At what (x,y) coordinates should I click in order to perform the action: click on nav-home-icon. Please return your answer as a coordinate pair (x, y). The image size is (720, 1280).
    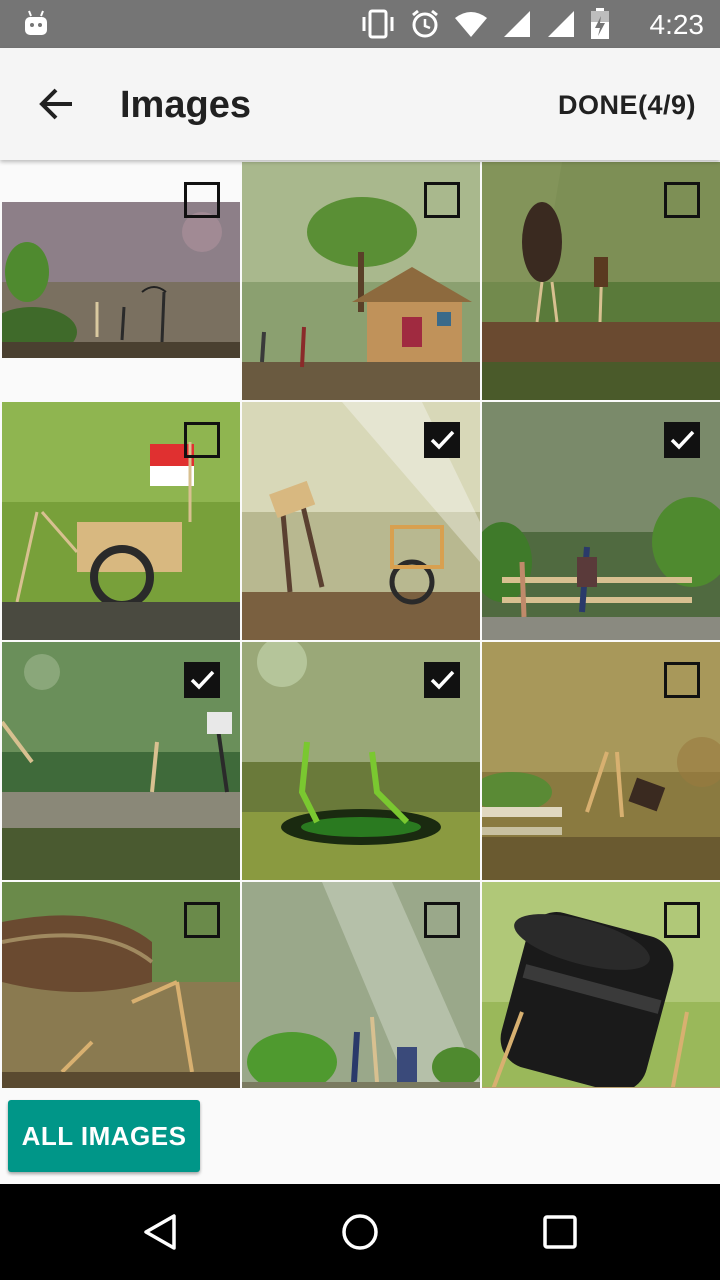
    Looking at the image, I should click on (360, 1232).